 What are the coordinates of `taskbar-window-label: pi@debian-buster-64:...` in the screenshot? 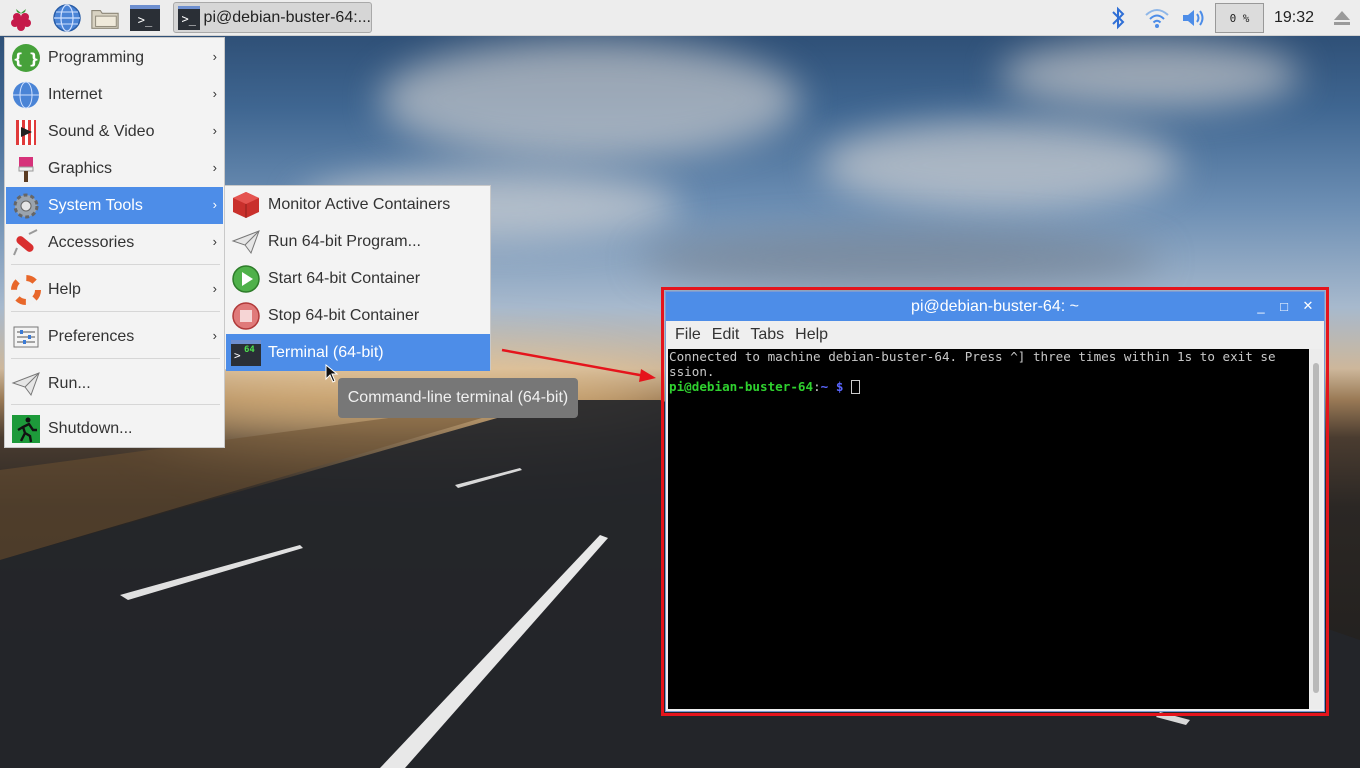 It's located at (287, 17).